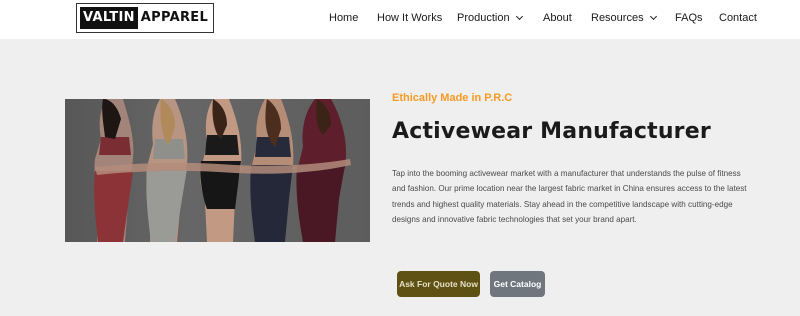 The width and height of the screenshot is (800, 316). I want to click on nav-label: Production, so click(483, 18).